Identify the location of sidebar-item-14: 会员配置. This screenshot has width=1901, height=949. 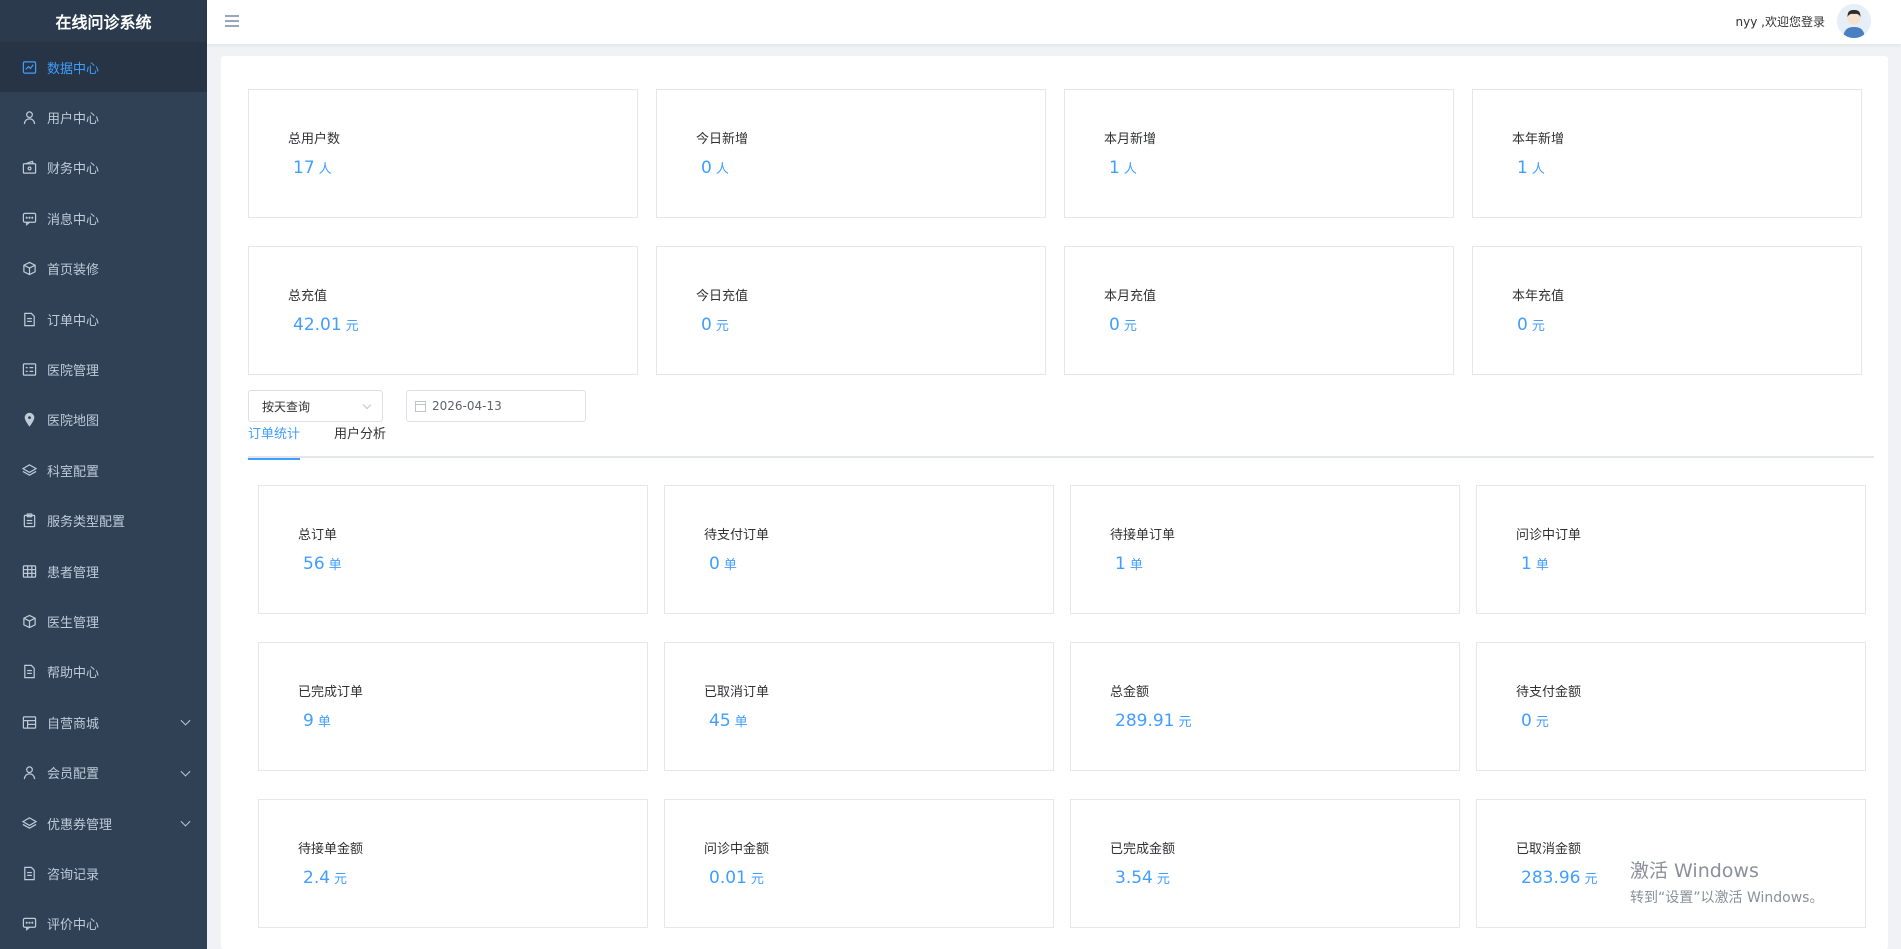
(103, 772).